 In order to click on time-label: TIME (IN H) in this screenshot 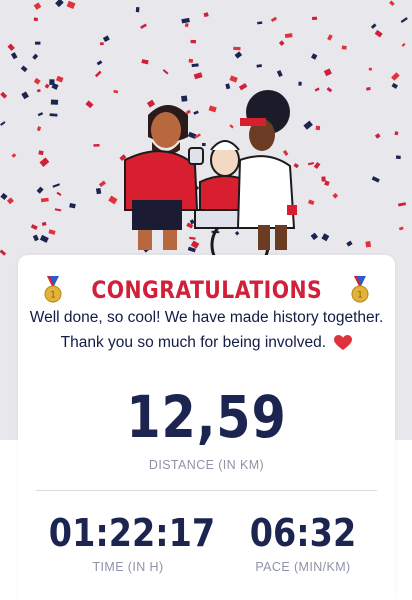, I will do `click(128, 567)`.